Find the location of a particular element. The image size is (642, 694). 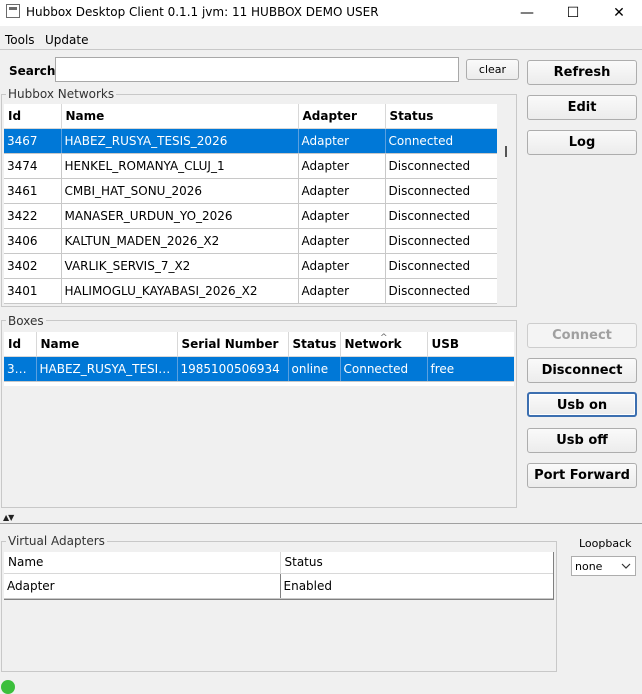

box-network: Connected is located at coordinates (384, 369).